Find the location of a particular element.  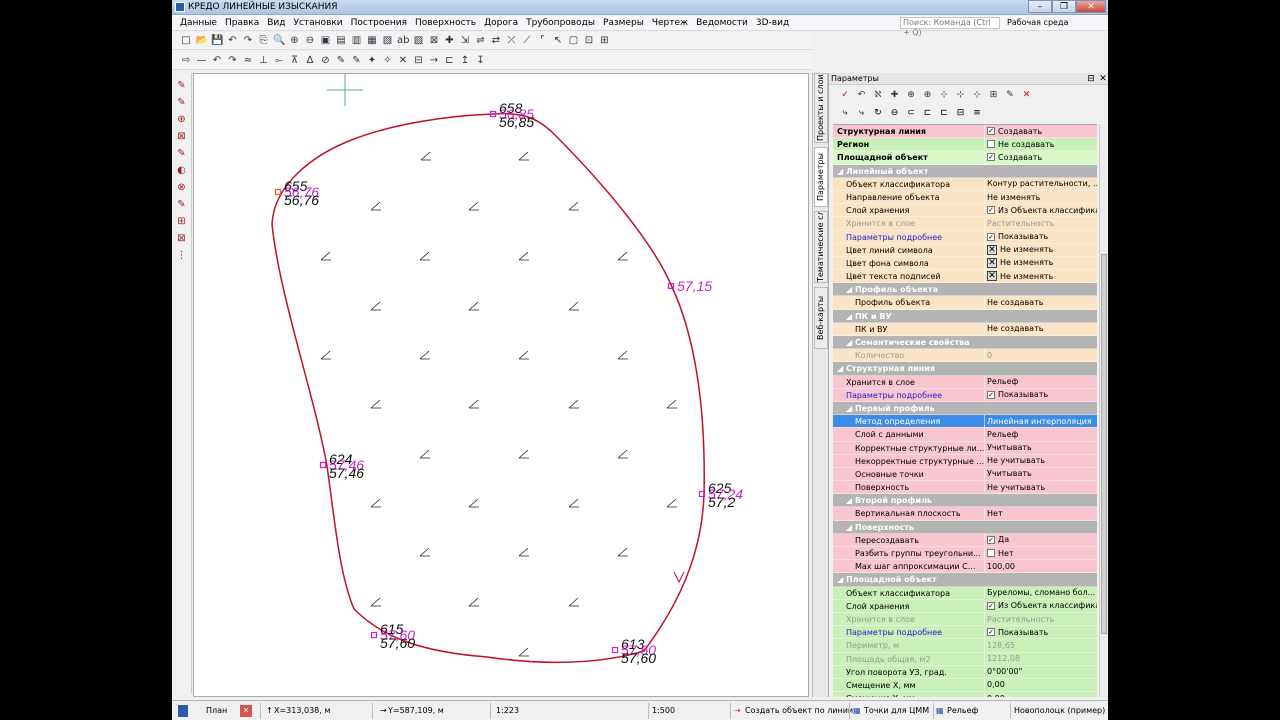

panel-tool2-icon-5: ⊏ is located at coordinates (928, 113).